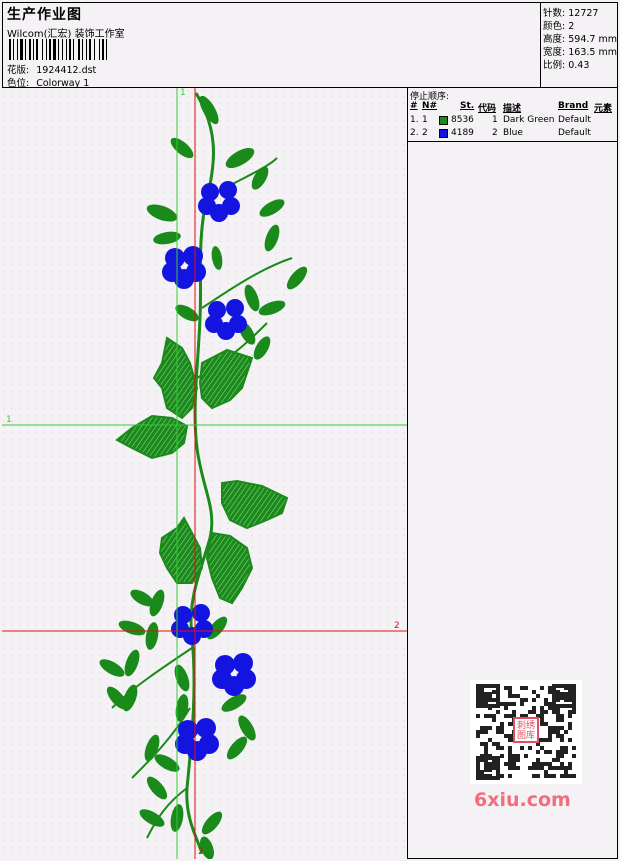 The width and height of the screenshot is (620, 861). Describe the element at coordinates (58, 49) in the screenshot. I see `barcode-icon` at that location.